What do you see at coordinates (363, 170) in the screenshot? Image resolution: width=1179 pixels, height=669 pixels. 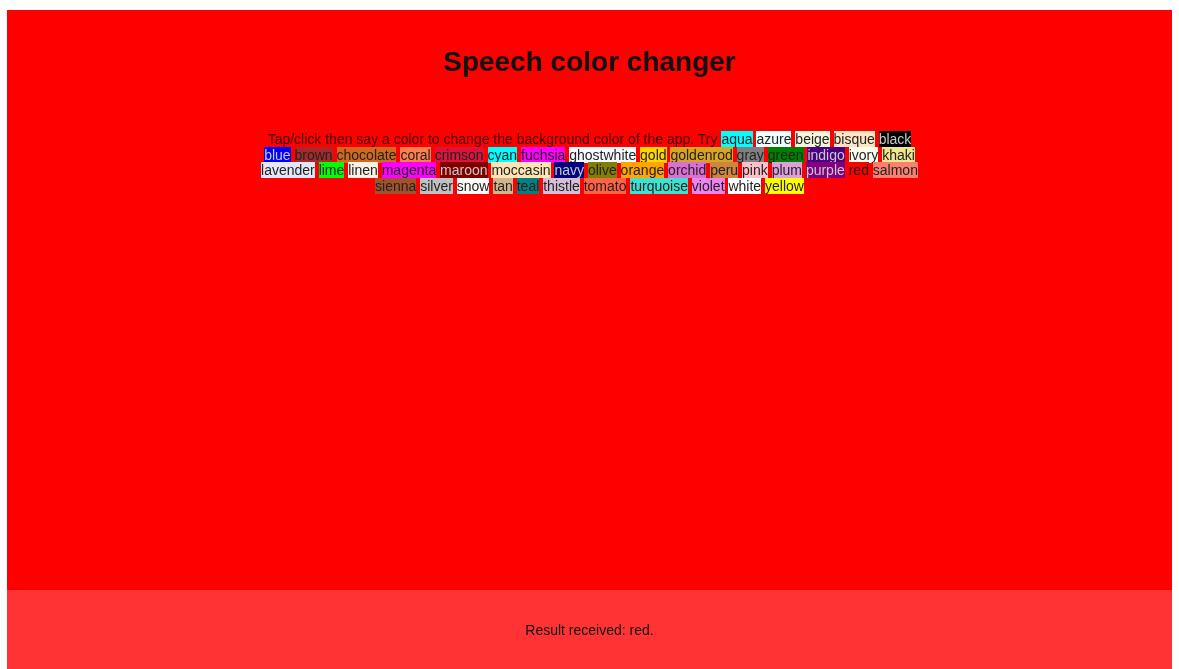 I see `color-swatch-word: linen` at bounding box center [363, 170].